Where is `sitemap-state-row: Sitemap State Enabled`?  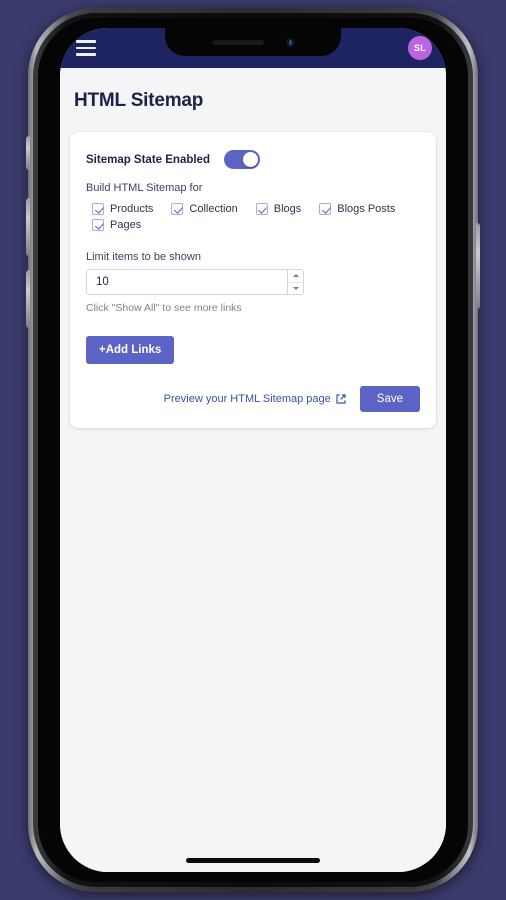
sitemap-state-row: Sitemap State Enabled is located at coordinates (253, 159).